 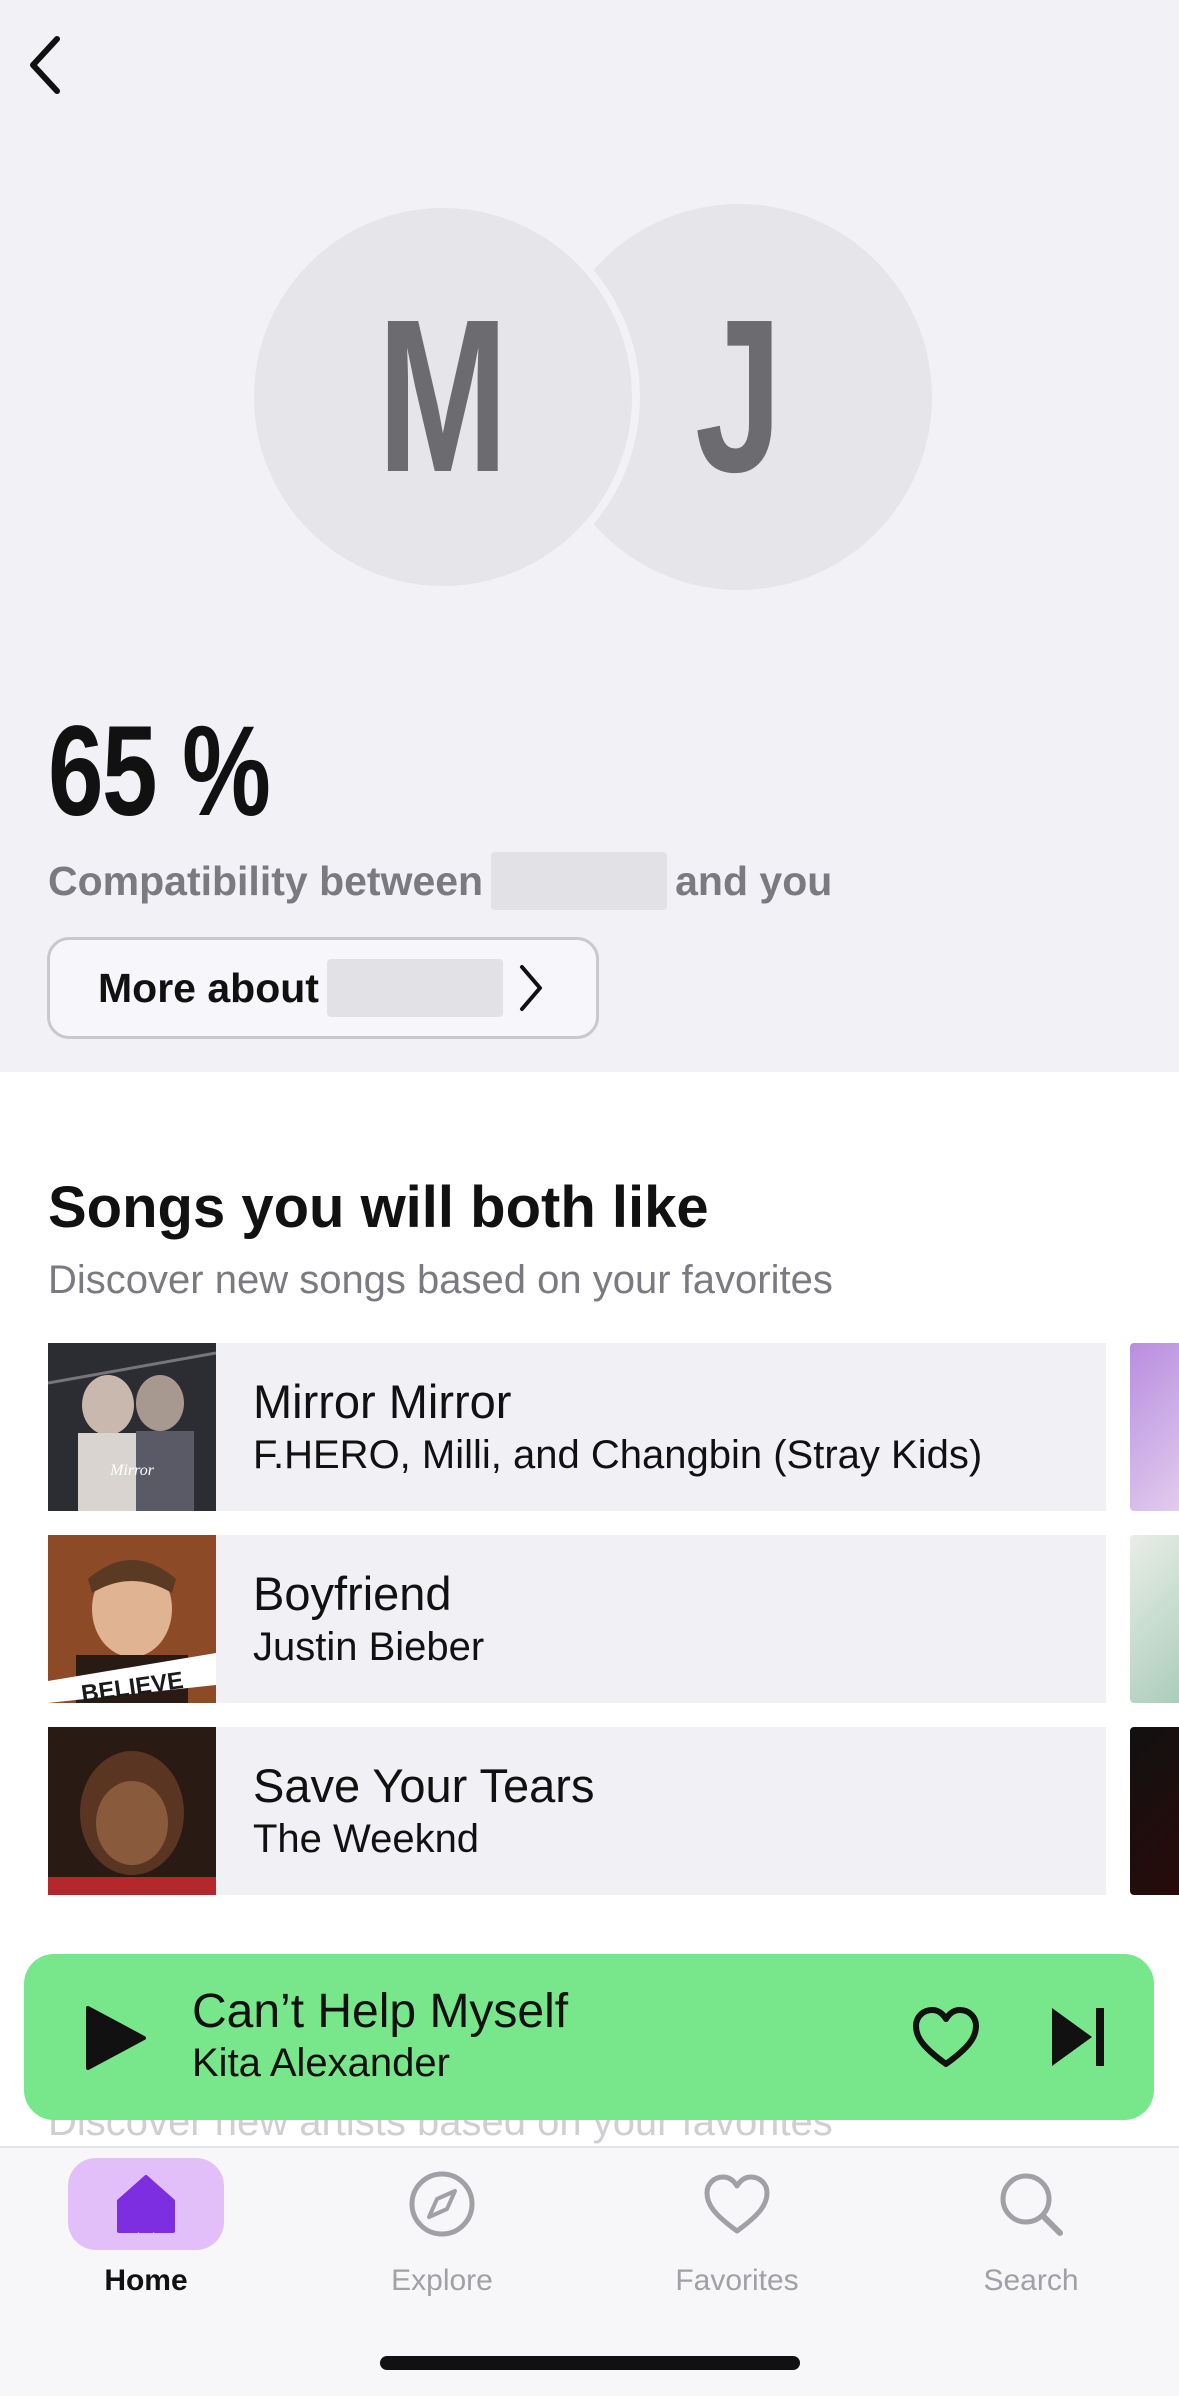 What do you see at coordinates (1031, 2204) in the screenshot?
I see `magnifier-icon` at bounding box center [1031, 2204].